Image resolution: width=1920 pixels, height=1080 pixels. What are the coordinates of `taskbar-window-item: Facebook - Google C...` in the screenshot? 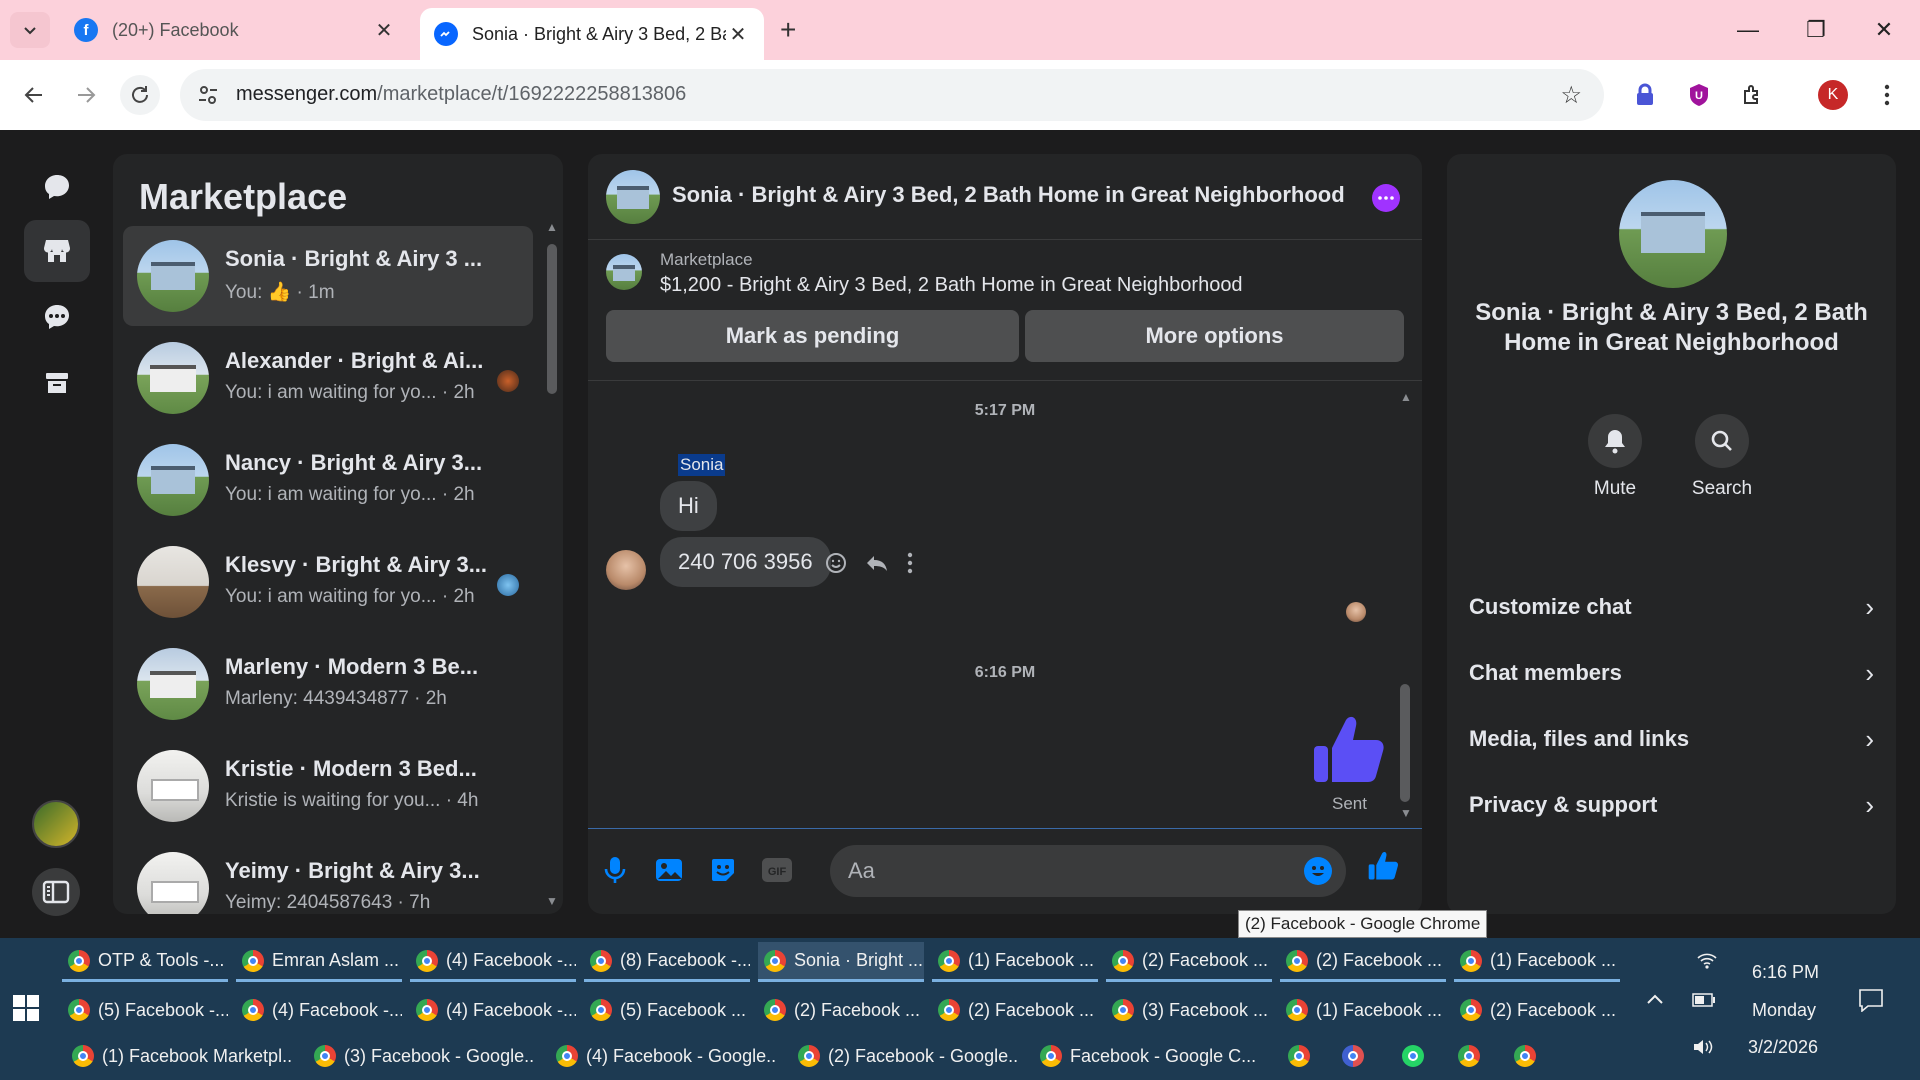 It's located at (1147, 1056).